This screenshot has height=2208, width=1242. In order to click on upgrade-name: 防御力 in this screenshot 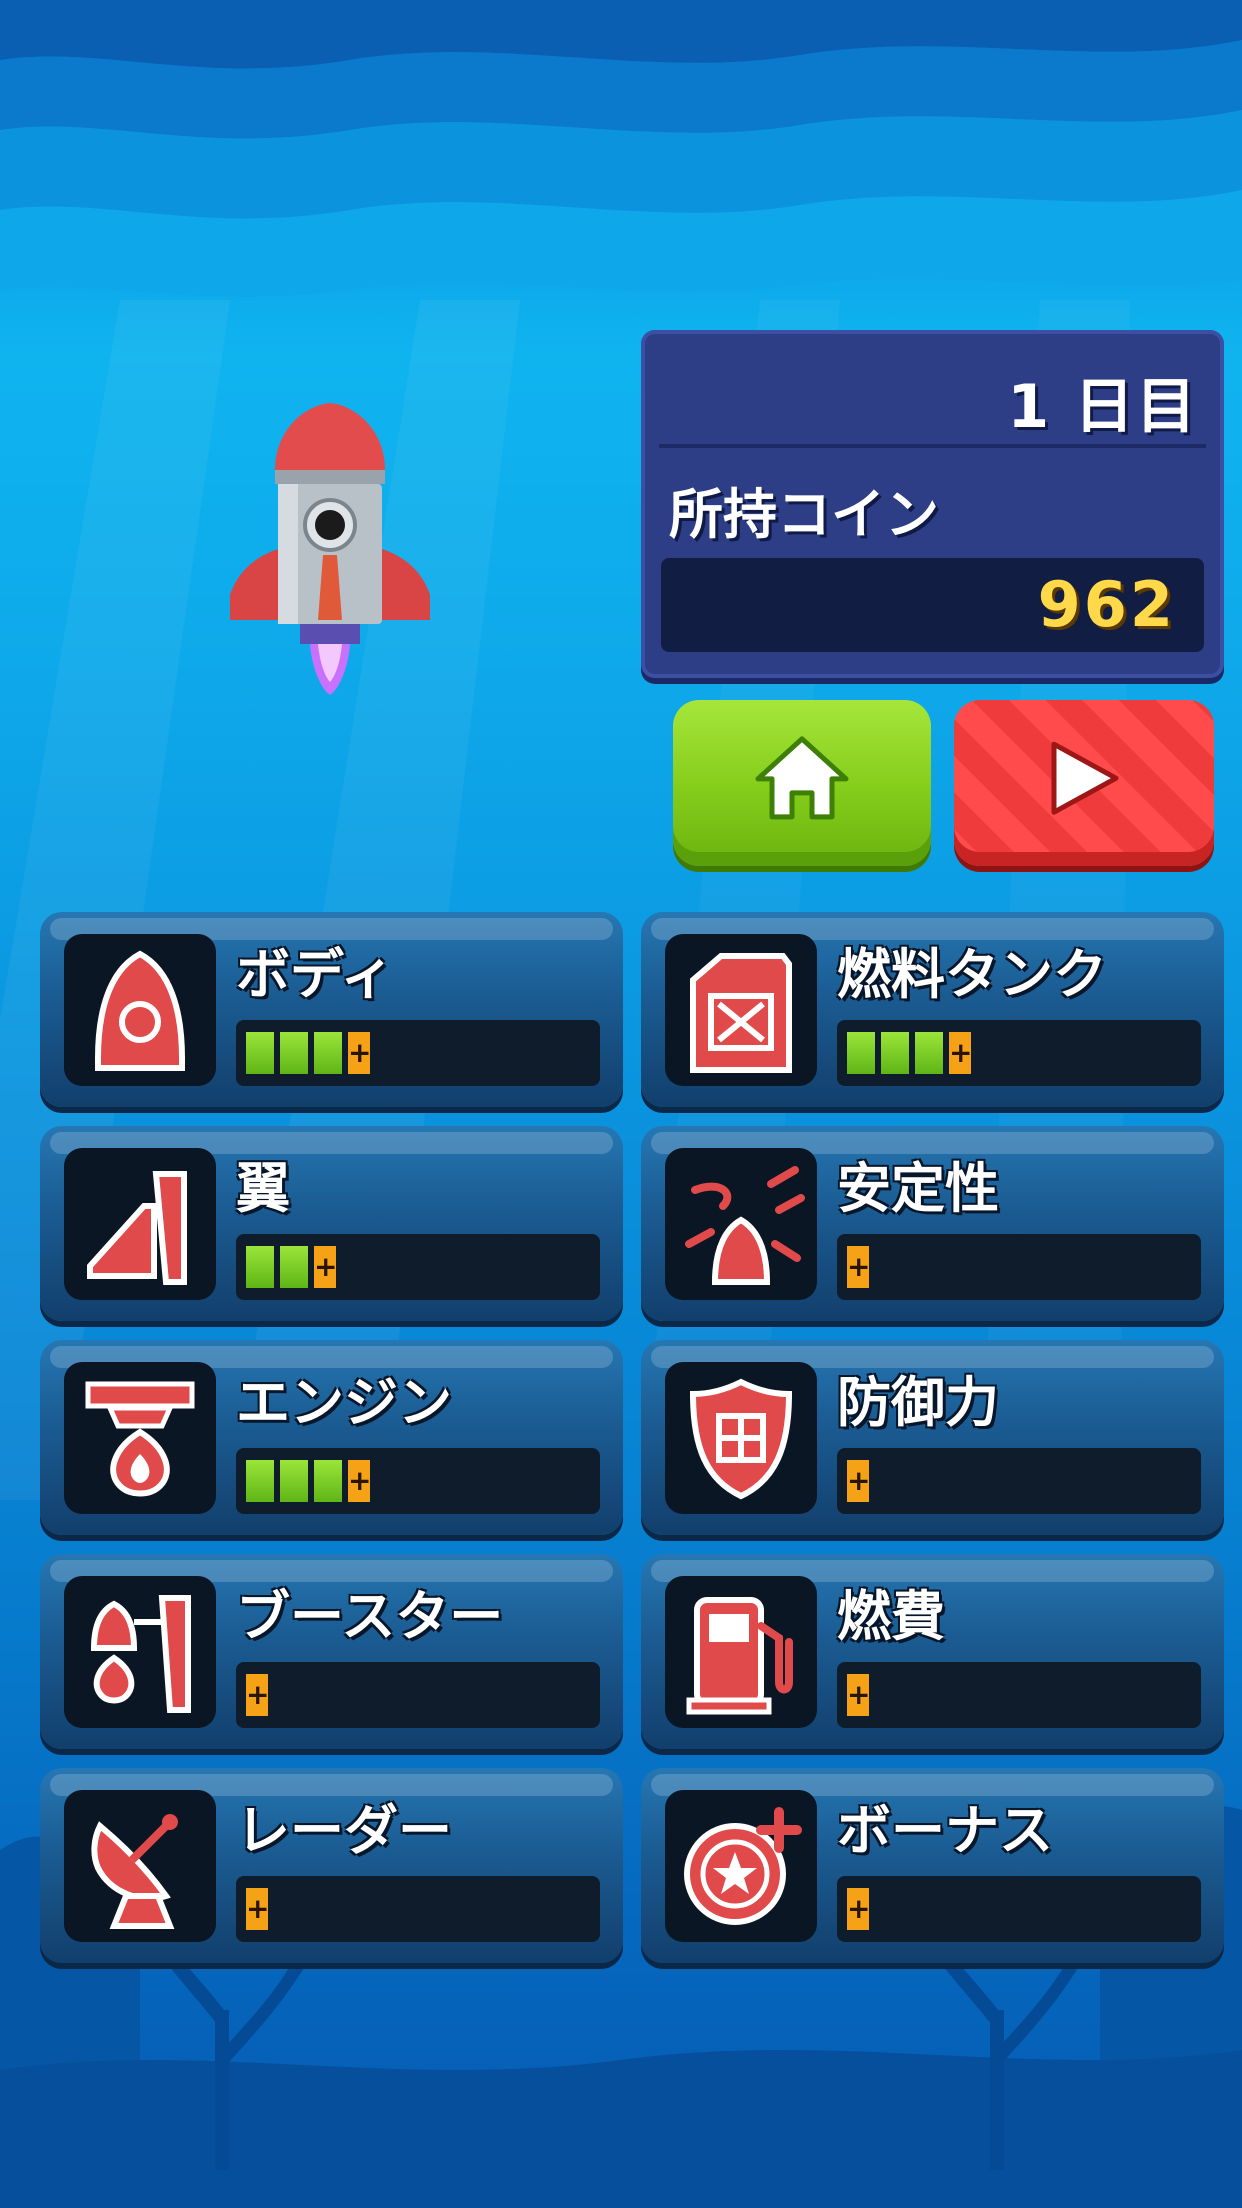, I will do `click(918, 1402)`.